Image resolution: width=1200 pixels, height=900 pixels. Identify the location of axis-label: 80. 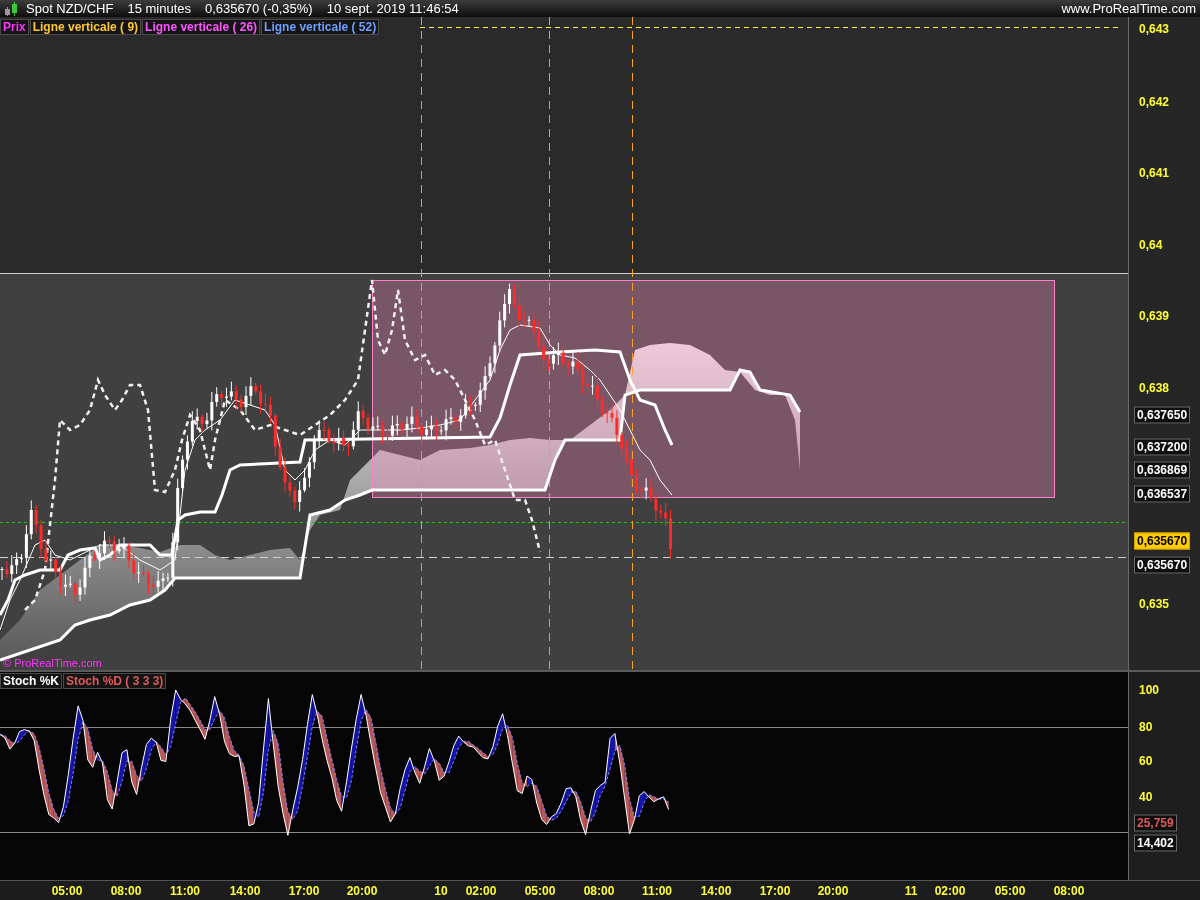
(1146, 727).